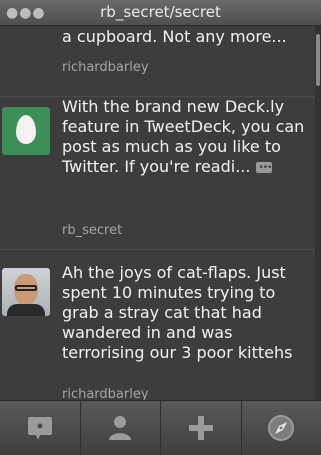 The height and width of the screenshot is (455, 321). I want to click on compass-icon, so click(281, 428).